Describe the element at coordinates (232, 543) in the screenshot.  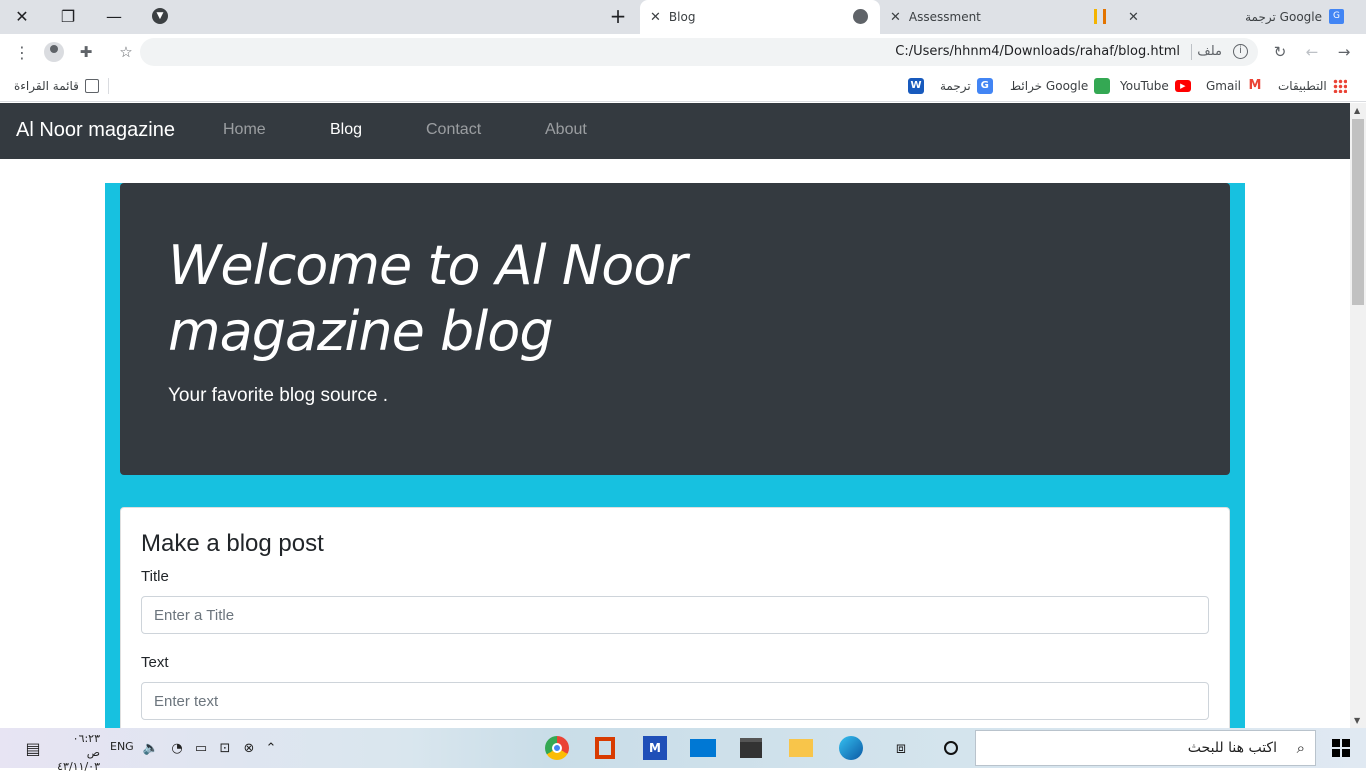
I see `form-heading: Make a blog post` at that location.